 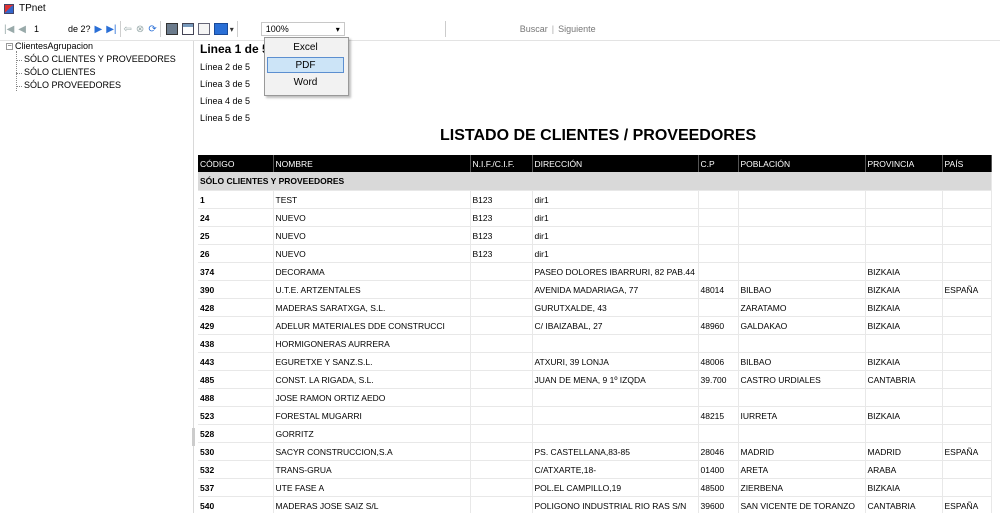 I want to click on table-cell: ATXURI, 39 LONJA, so click(x=615, y=361).